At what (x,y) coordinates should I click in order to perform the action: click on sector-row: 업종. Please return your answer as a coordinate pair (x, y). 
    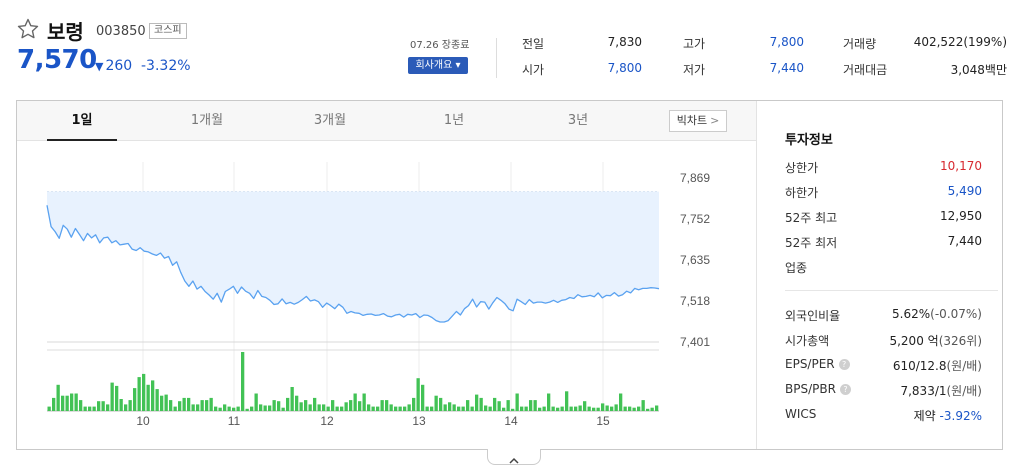
    Looking at the image, I should click on (883, 268).